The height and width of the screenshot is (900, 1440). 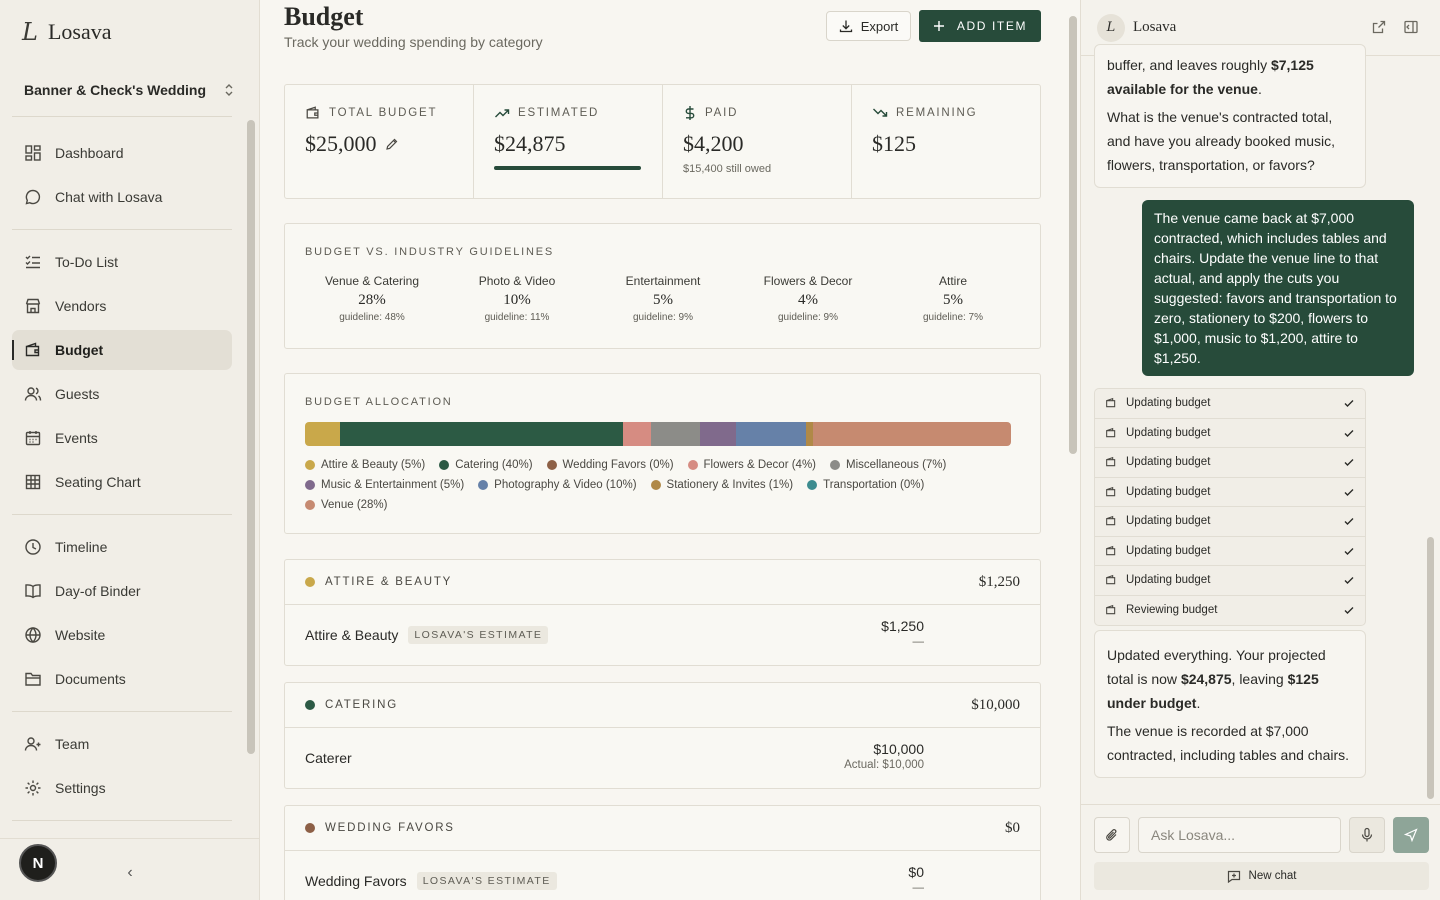 I want to click on sidebar-item-todo: To-Do List, so click(x=122, y=262).